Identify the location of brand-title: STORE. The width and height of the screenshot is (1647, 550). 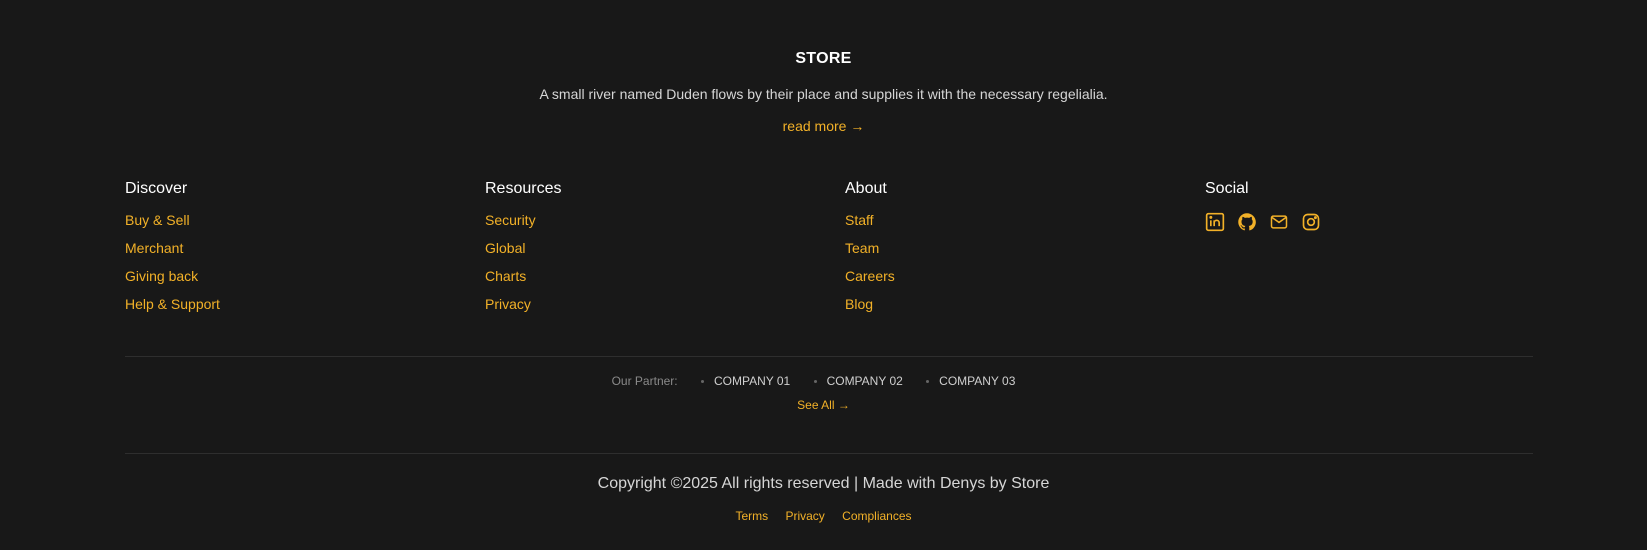
(823, 58).